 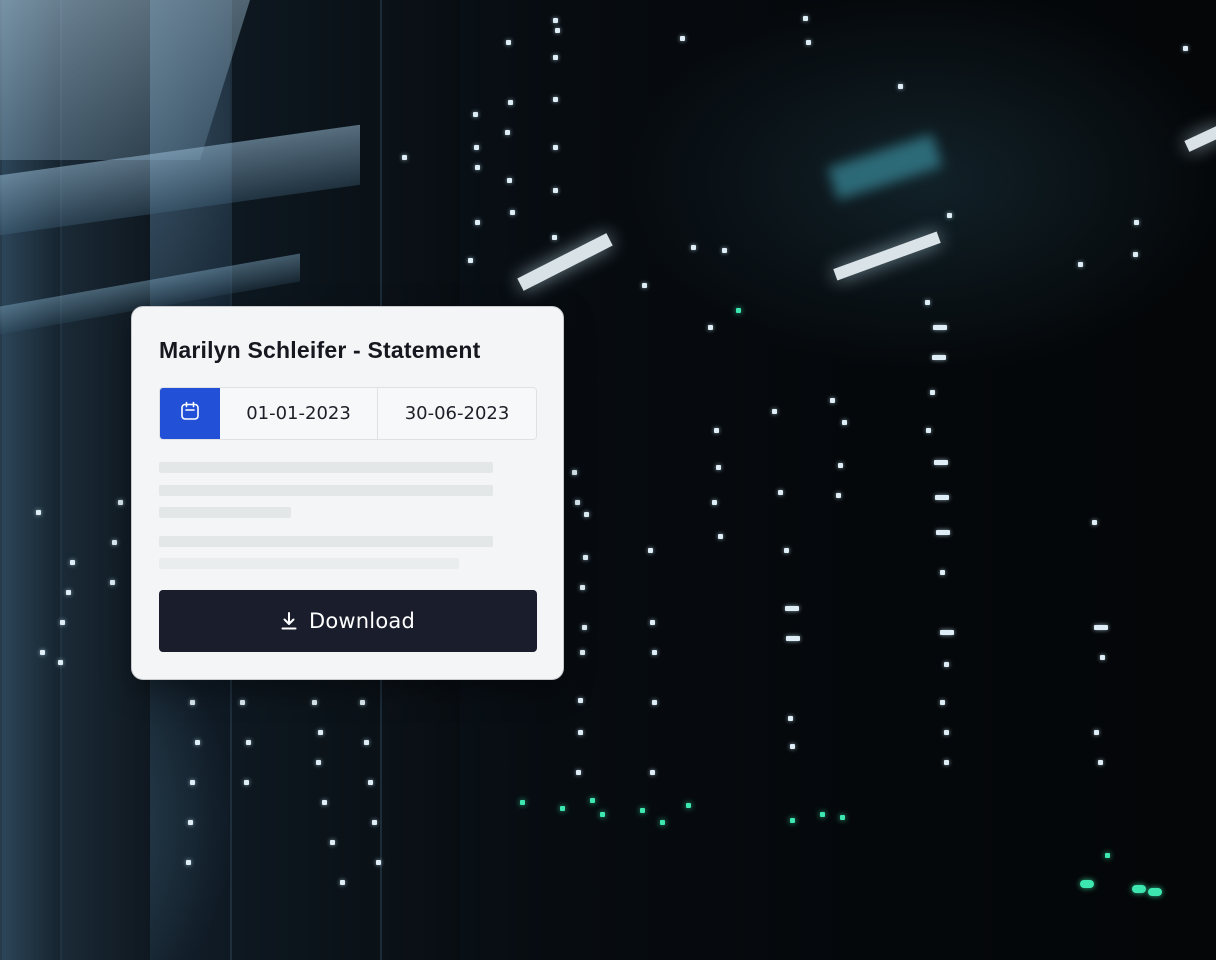 I want to click on download-button: Download, so click(x=348, y=621).